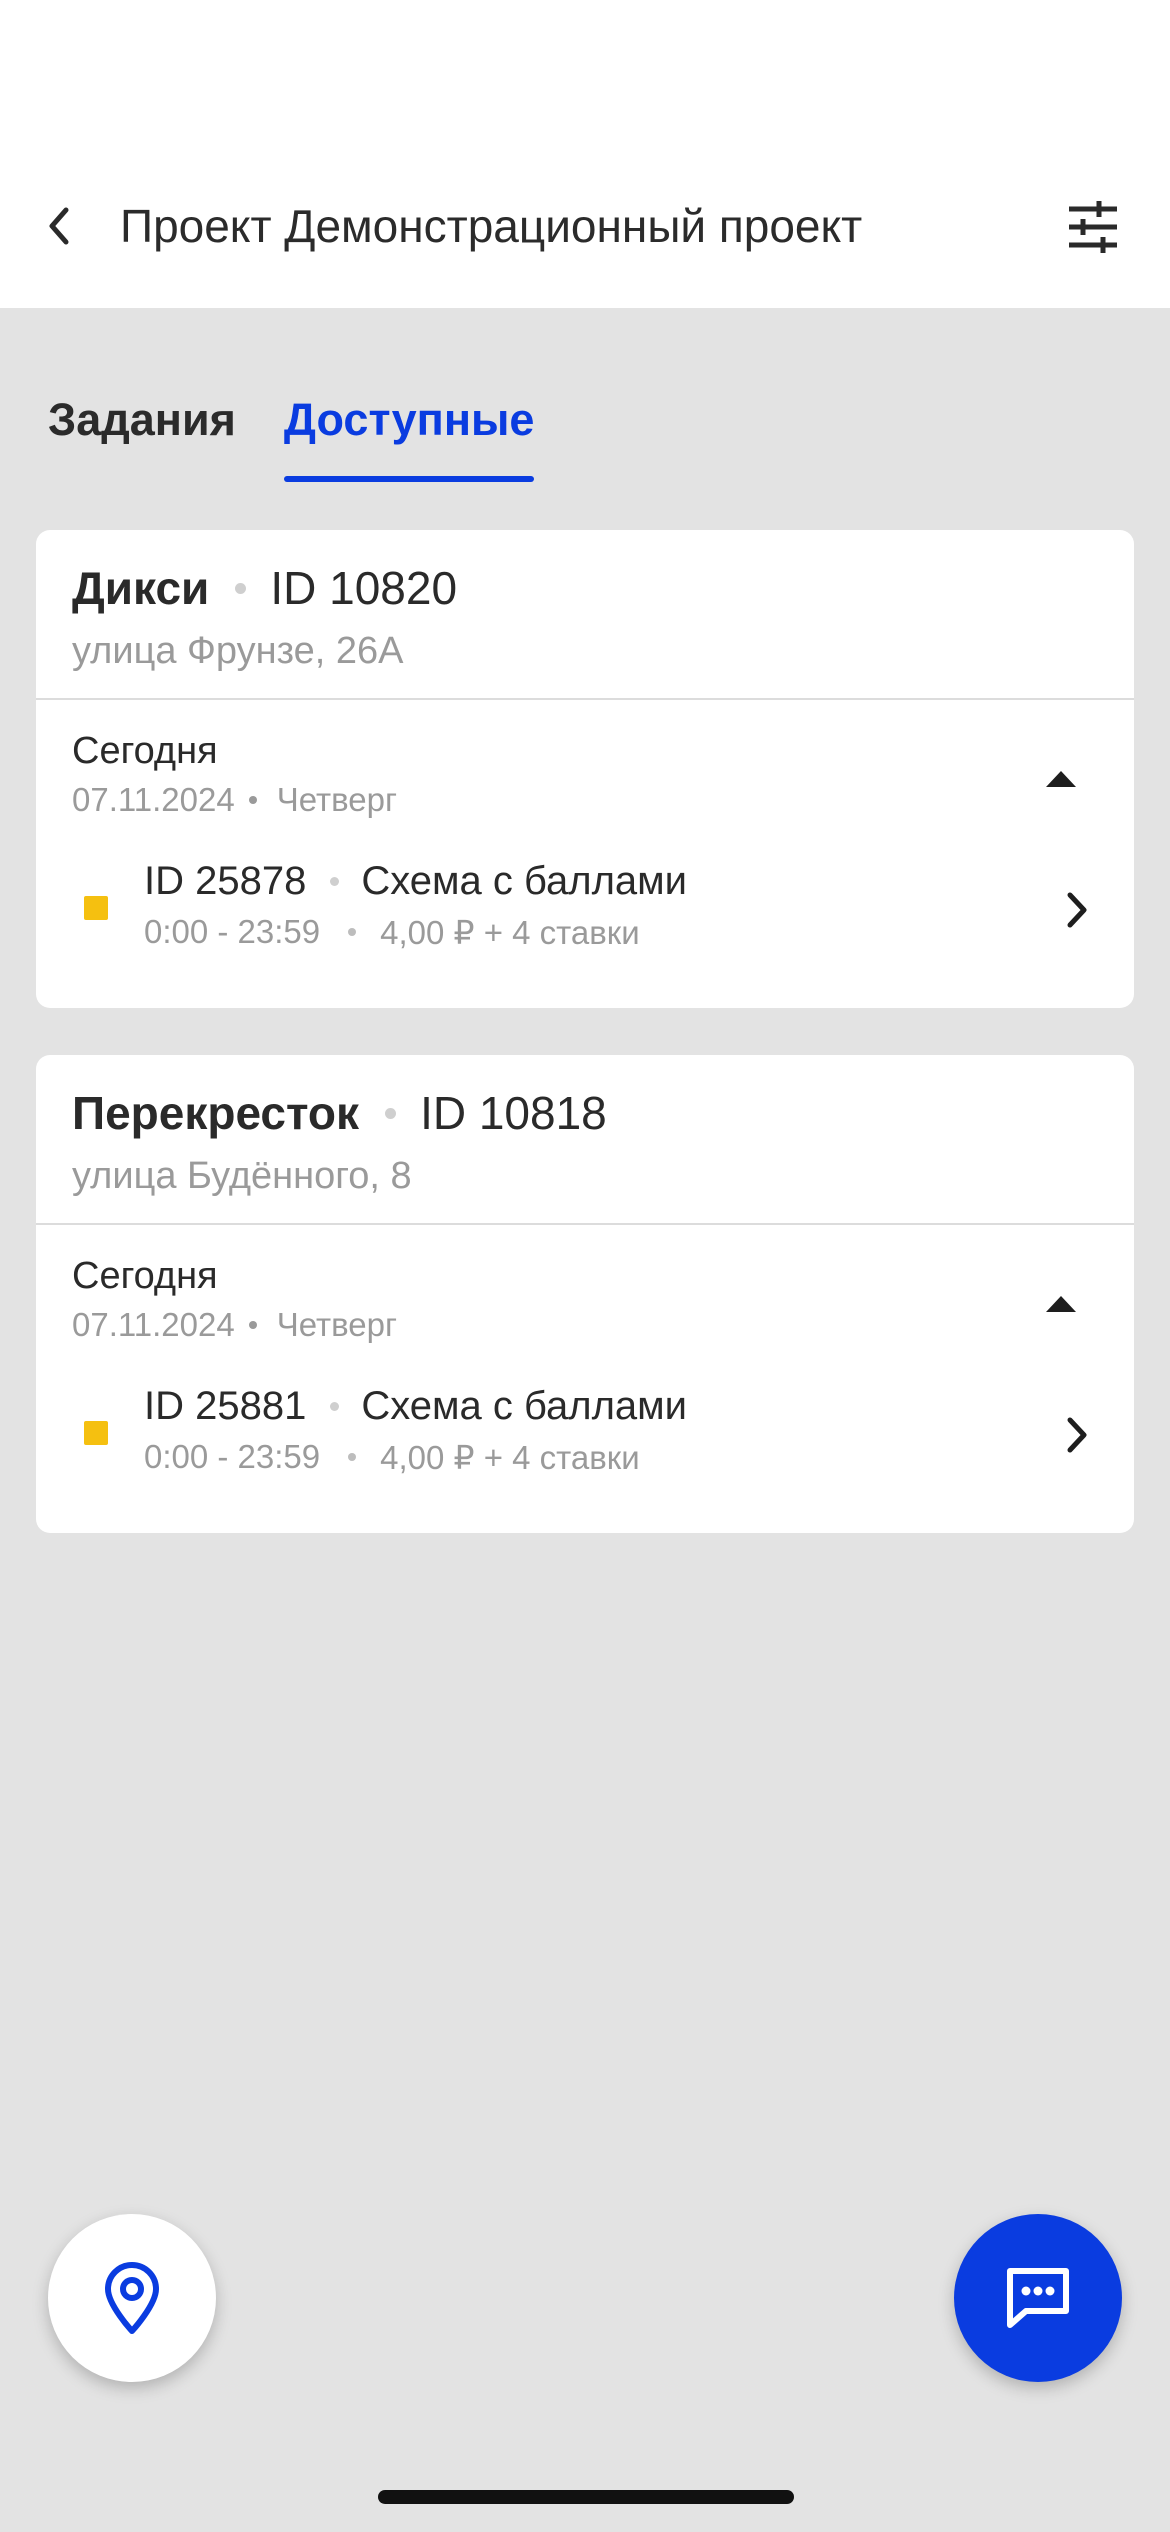  What do you see at coordinates (408, 431) in the screenshot?
I see `tab-available: Доступные` at bounding box center [408, 431].